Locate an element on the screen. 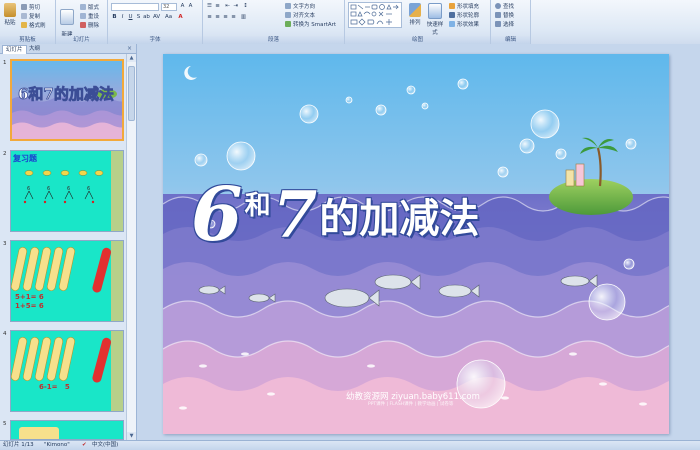 This screenshot has height=450, width=700. italic-icon: I is located at coordinates (122, 17).